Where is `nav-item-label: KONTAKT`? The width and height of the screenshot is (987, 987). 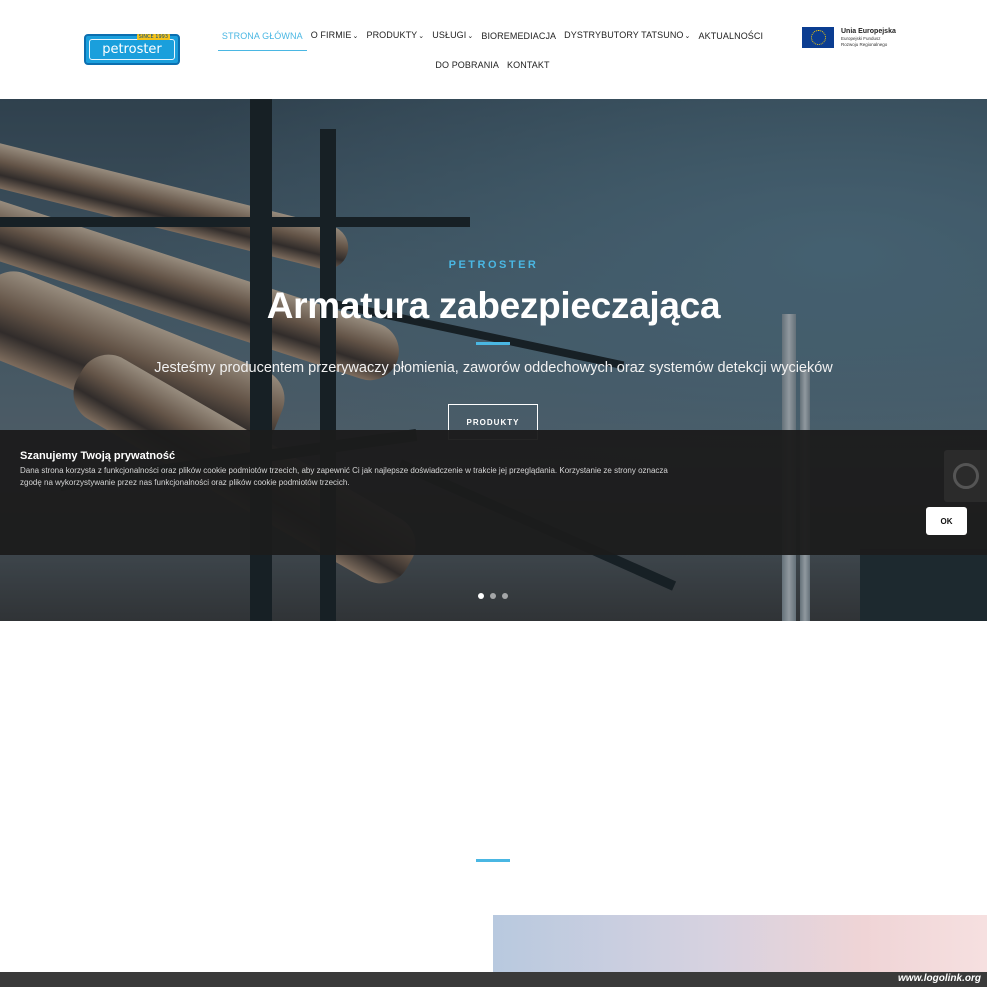
nav-item-label: KONTAKT is located at coordinates (528, 65).